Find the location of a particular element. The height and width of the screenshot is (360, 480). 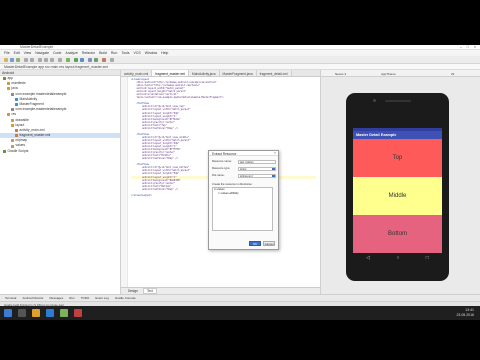

file-name-select: strings.xml is located at coordinates (257, 175).